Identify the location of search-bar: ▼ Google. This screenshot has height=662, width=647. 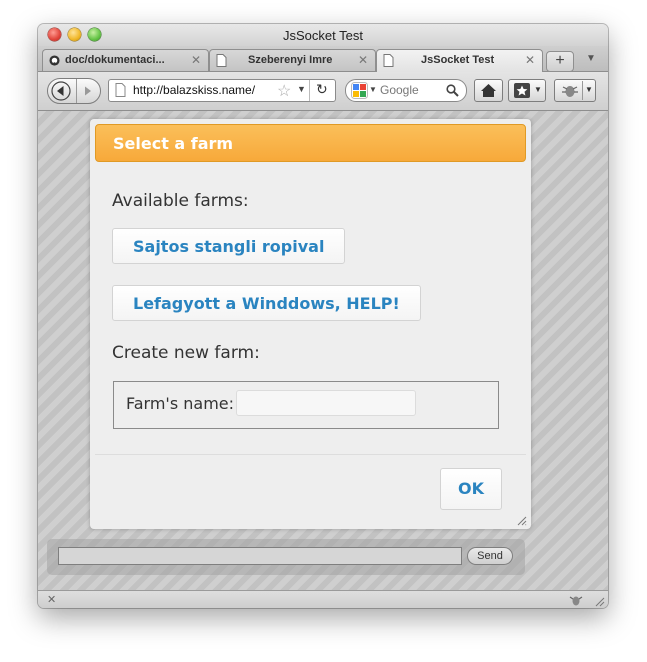
(406, 90).